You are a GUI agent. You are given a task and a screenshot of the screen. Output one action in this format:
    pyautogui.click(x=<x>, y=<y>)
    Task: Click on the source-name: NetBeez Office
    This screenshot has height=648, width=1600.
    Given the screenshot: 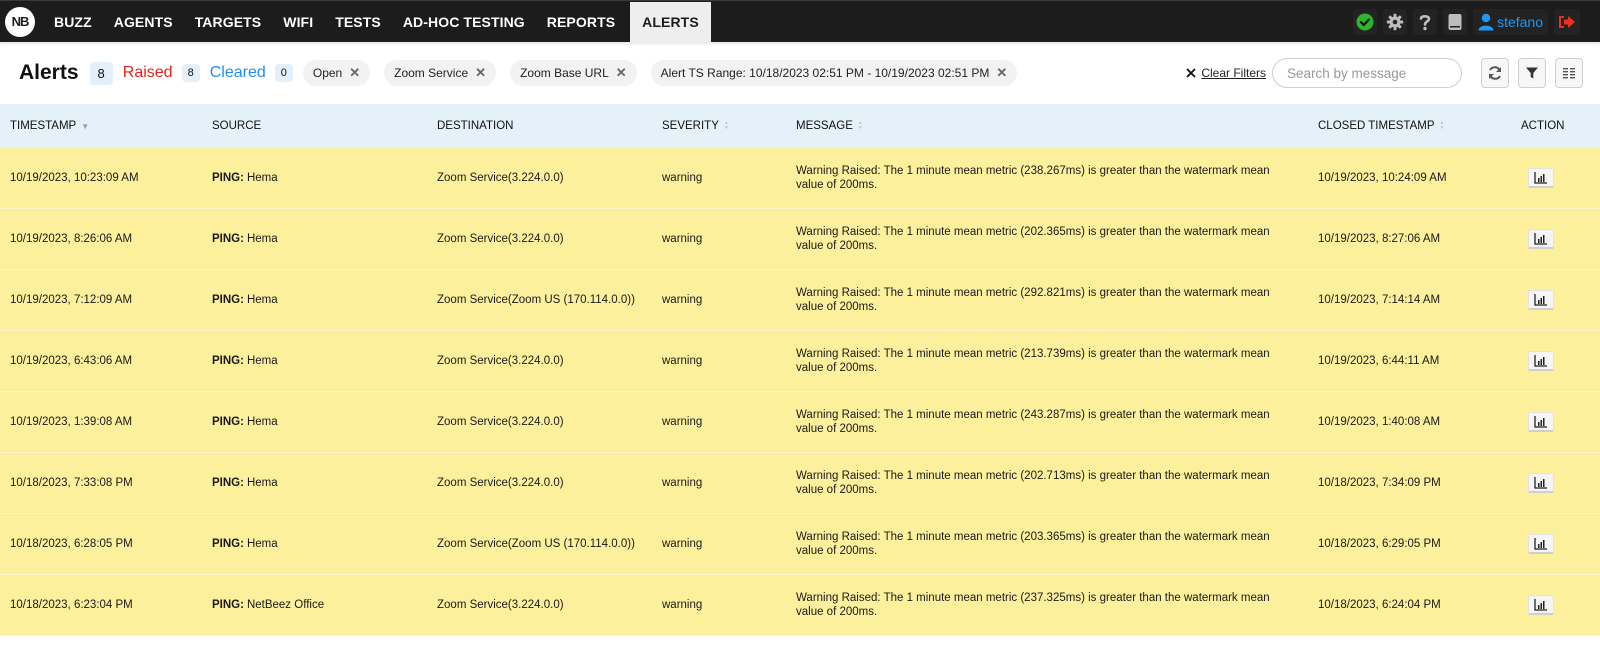 What is the action you would take?
    pyautogui.click(x=285, y=605)
    